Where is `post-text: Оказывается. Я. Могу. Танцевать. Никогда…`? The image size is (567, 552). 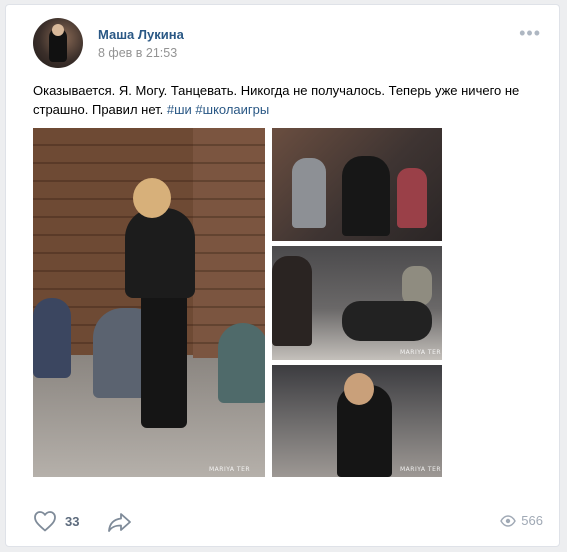 post-text: Оказывается. Я. Могу. Танцевать. Никогда… is located at coordinates (283, 100).